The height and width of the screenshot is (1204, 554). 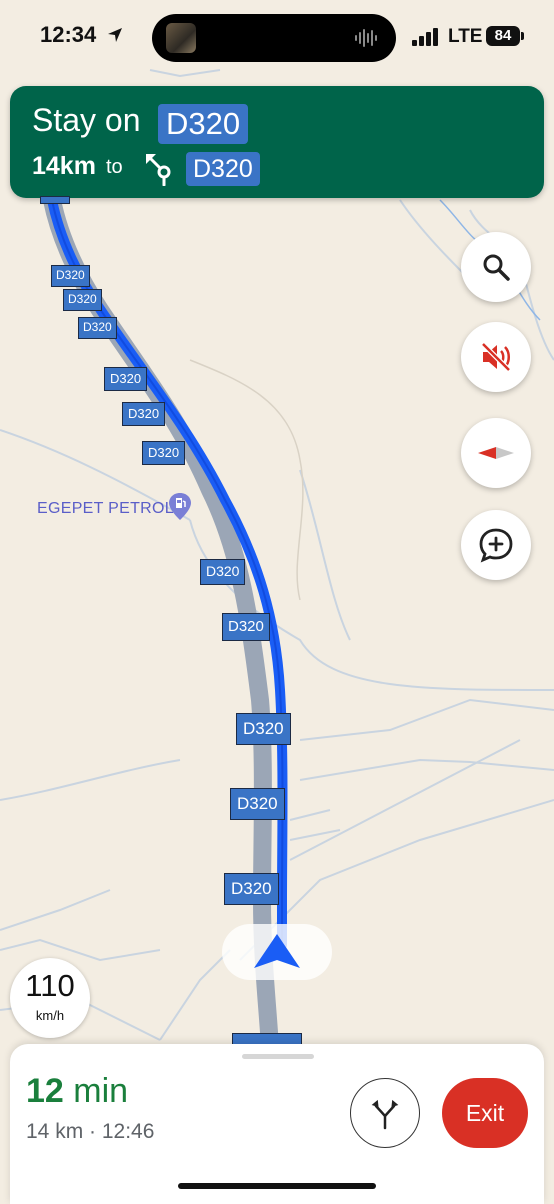 I want to click on trip-details: 14 km · 12:46, so click(x=90, y=1131).